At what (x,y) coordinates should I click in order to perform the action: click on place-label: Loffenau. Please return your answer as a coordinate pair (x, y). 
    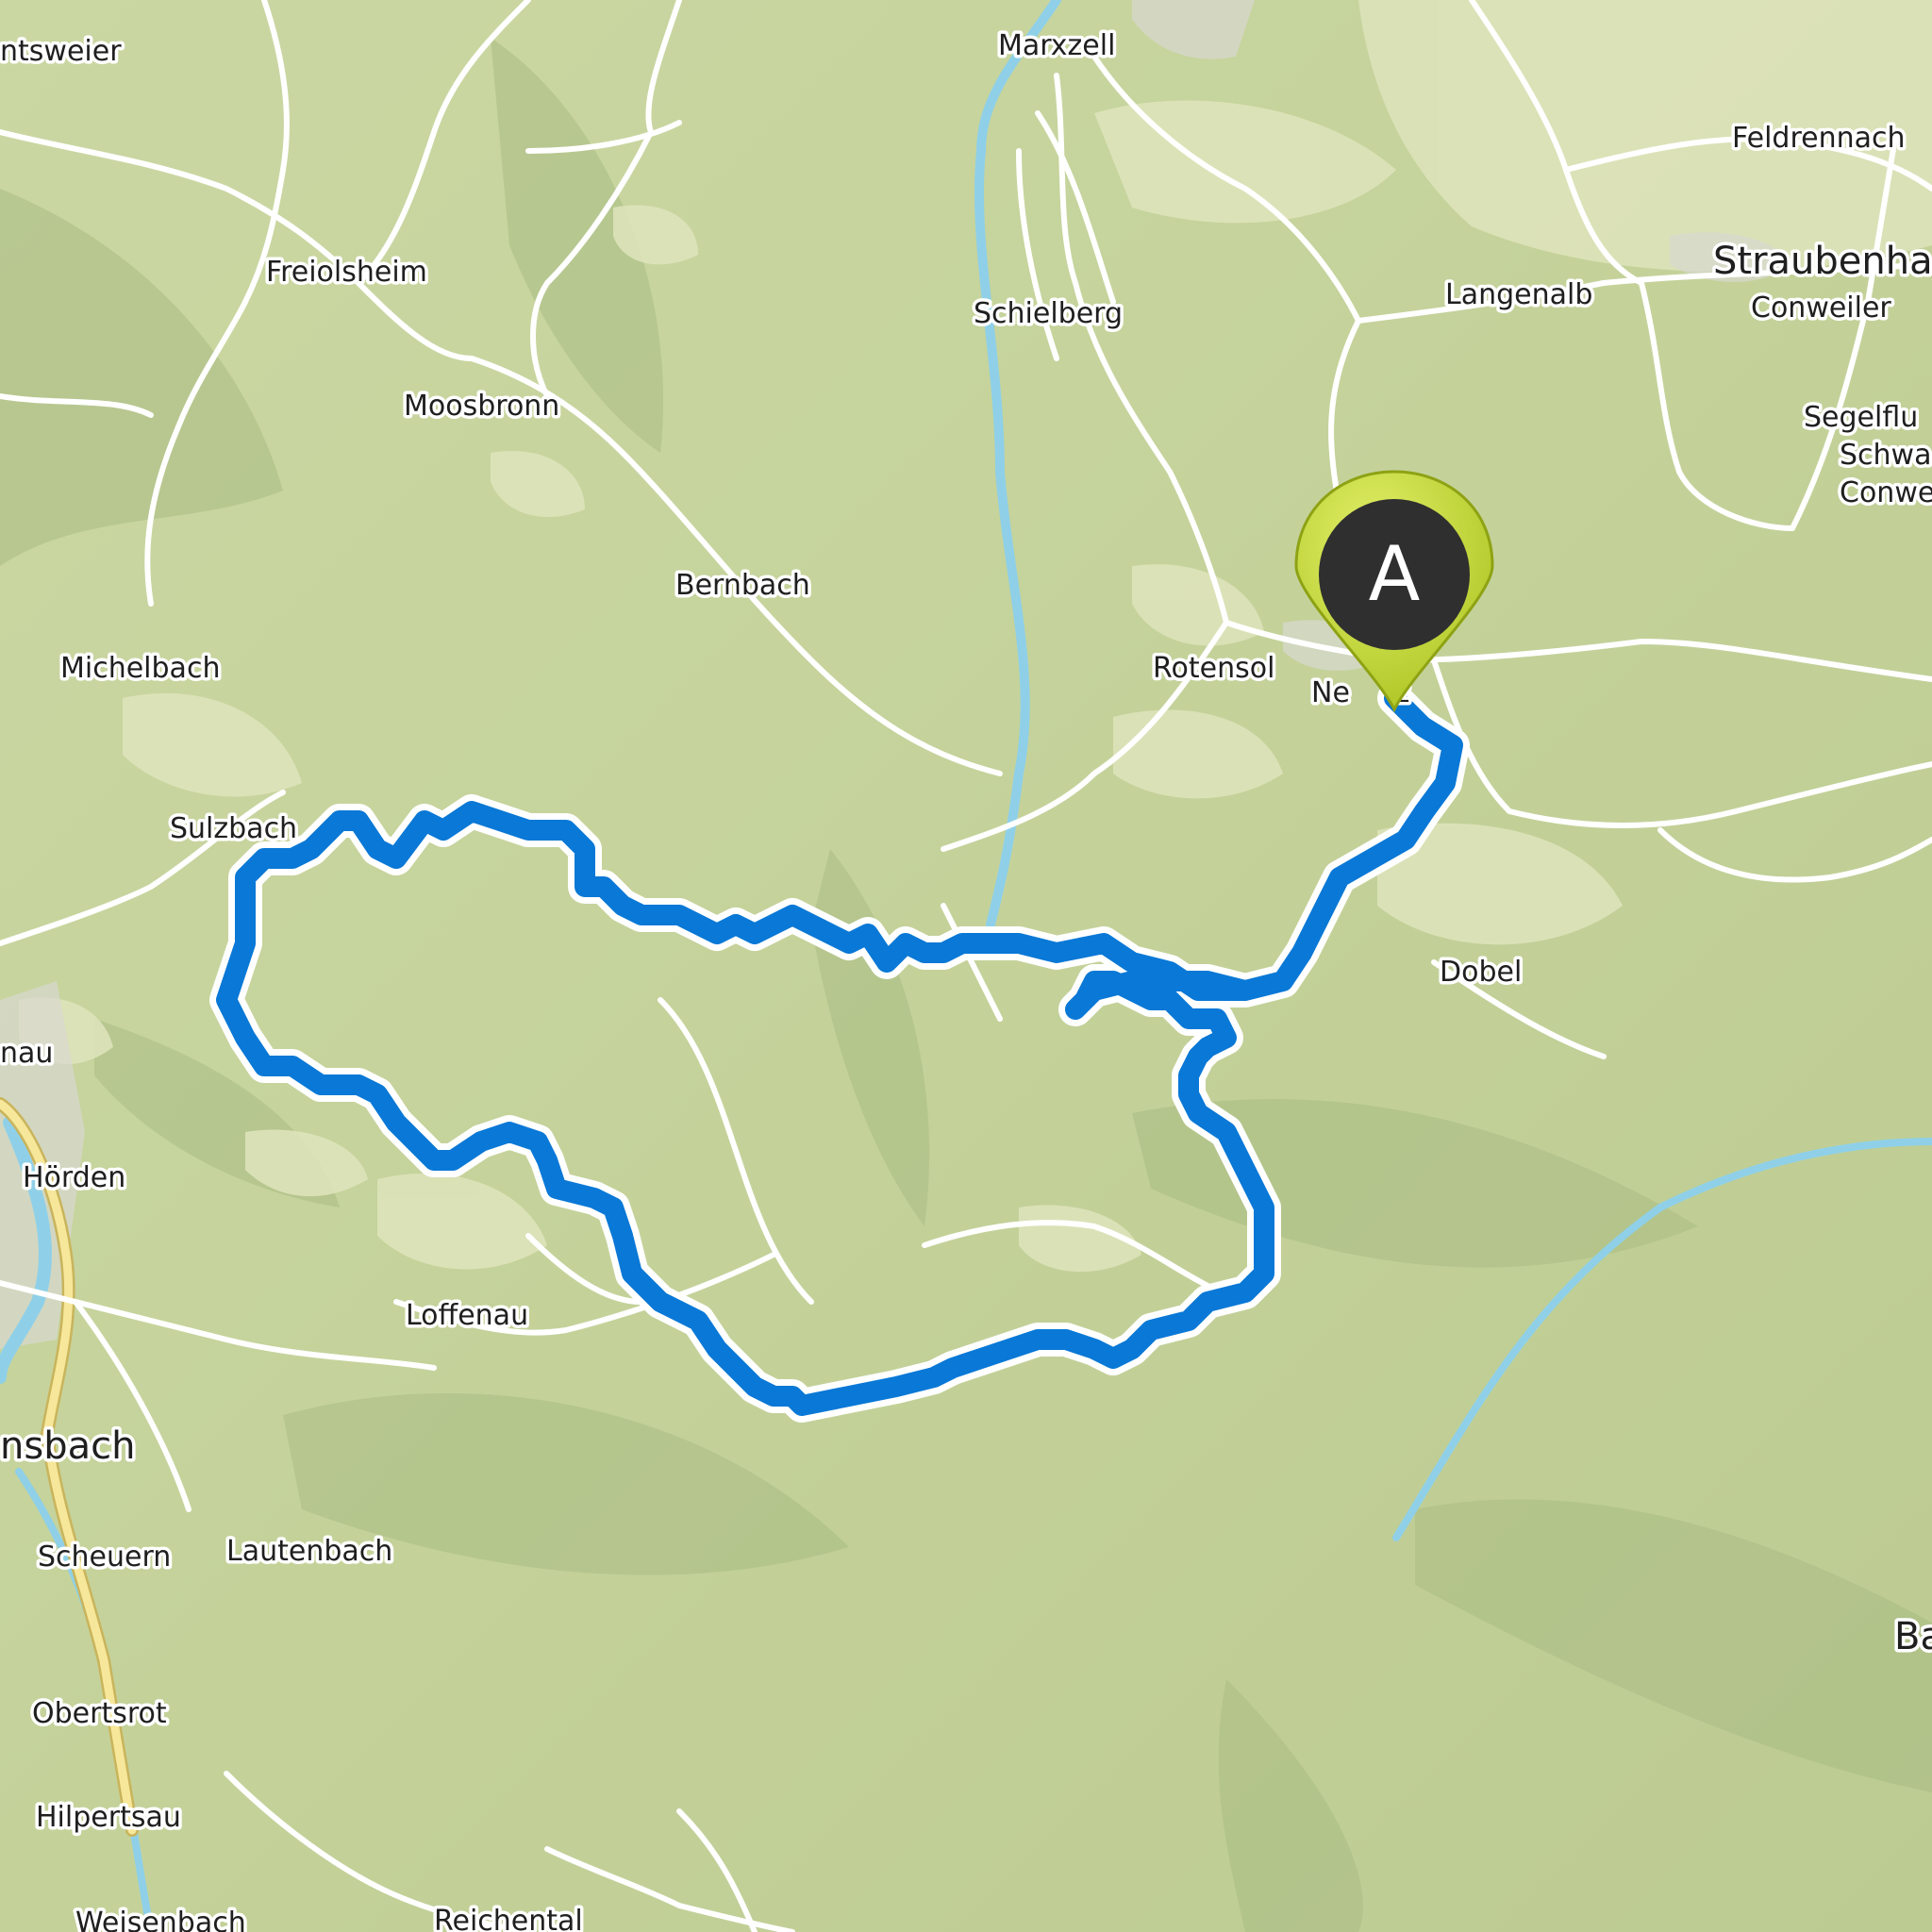
    Looking at the image, I should click on (467, 1316).